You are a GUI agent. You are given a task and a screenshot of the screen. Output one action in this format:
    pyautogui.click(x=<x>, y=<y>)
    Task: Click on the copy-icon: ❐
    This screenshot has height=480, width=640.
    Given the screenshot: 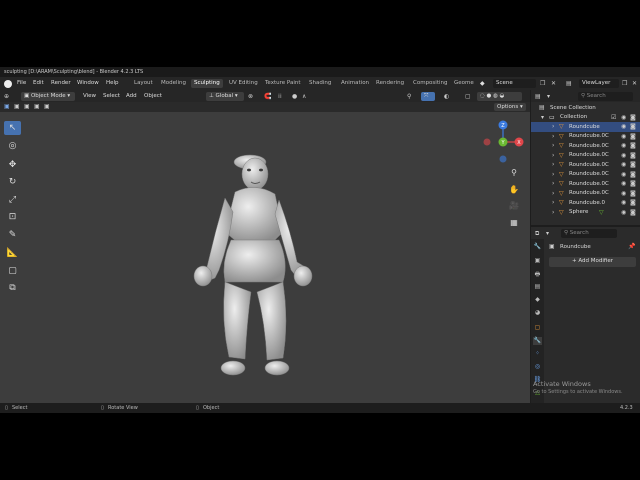 What is the action you would take?
    pyautogui.click(x=542, y=83)
    